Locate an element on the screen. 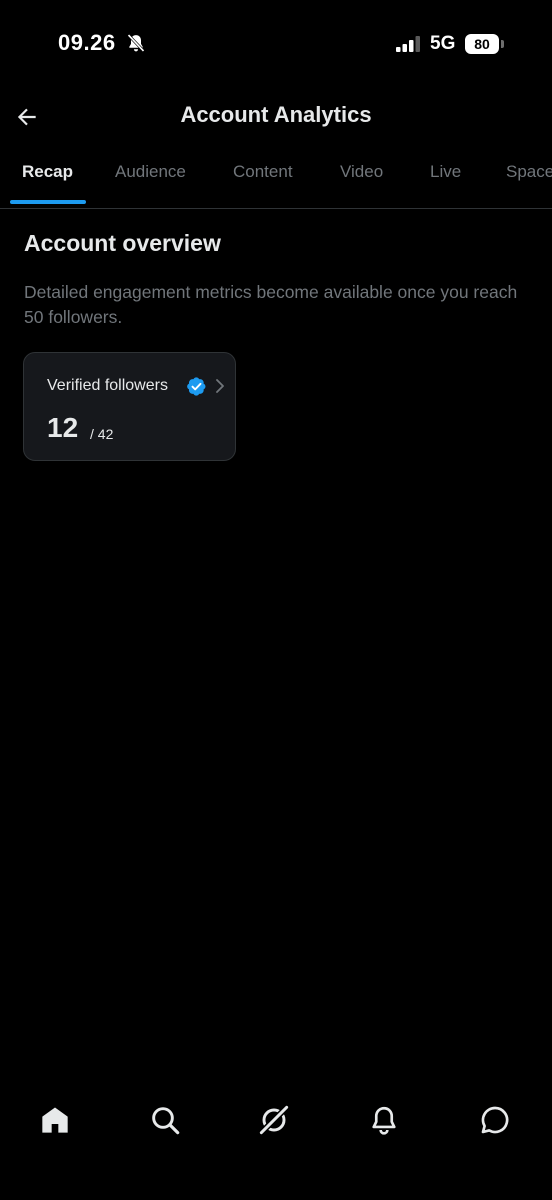 The height and width of the screenshot is (1200, 552). search-icon is located at coordinates (166, 1121).